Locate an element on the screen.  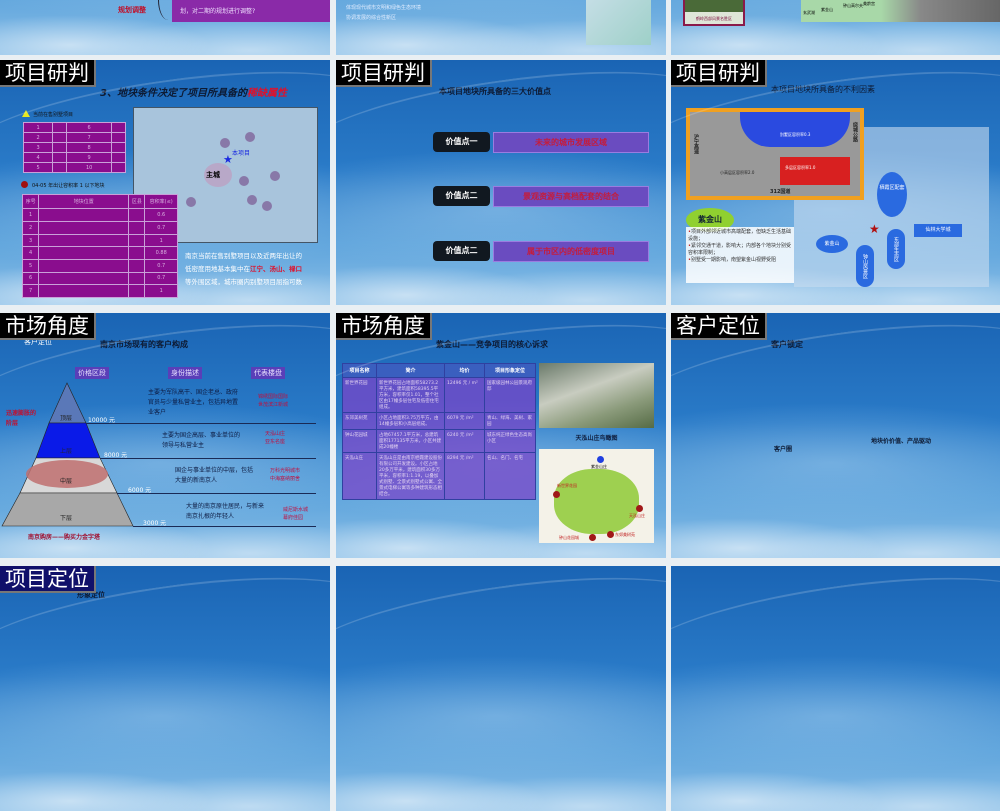
layer-label: 上层 is located at coordinates (66, 451).